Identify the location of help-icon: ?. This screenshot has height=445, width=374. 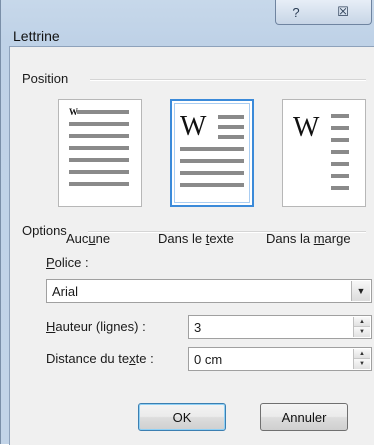
(296, 12).